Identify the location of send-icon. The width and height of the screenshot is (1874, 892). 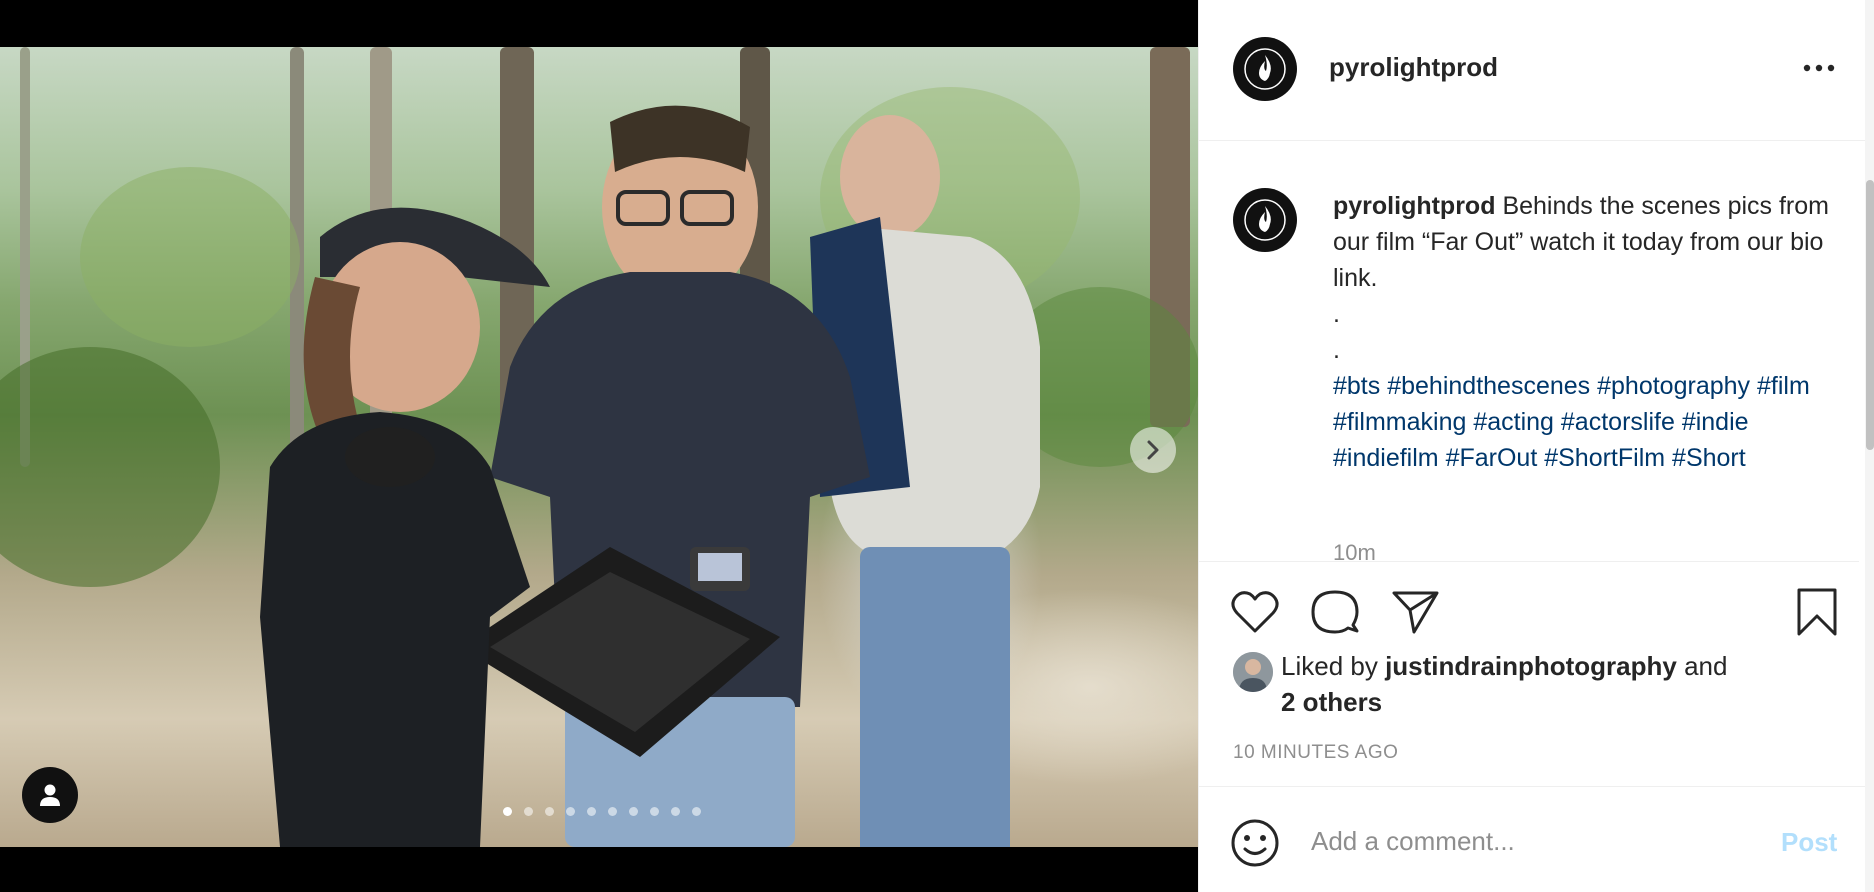
(1415, 612).